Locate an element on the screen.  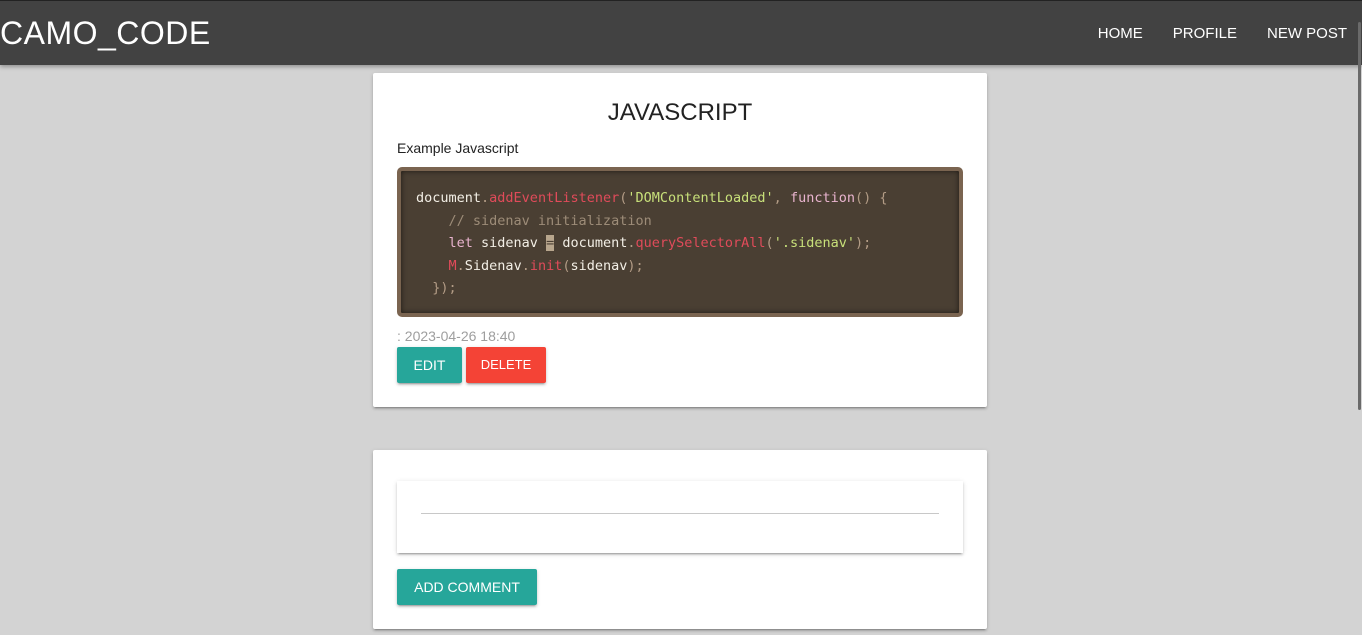
scrollbar-thumb is located at coordinates (1359, 216).